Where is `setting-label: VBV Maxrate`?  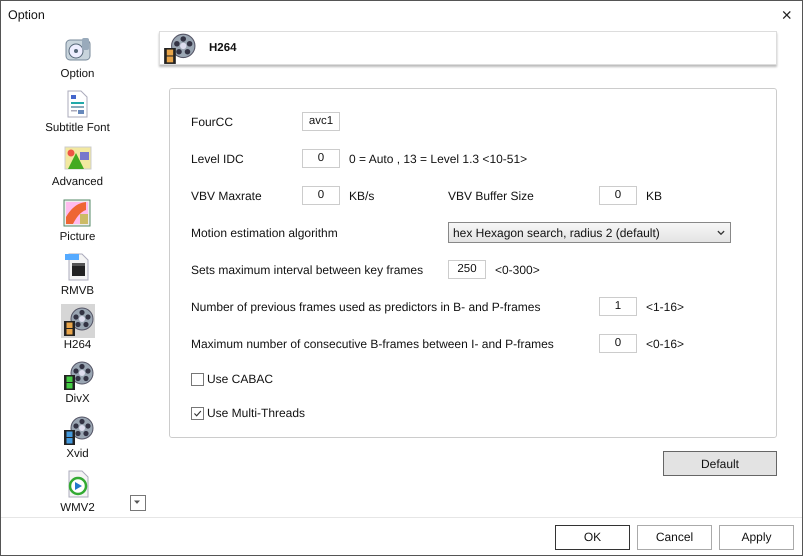 setting-label: VBV Maxrate is located at coordinates (227, 195).